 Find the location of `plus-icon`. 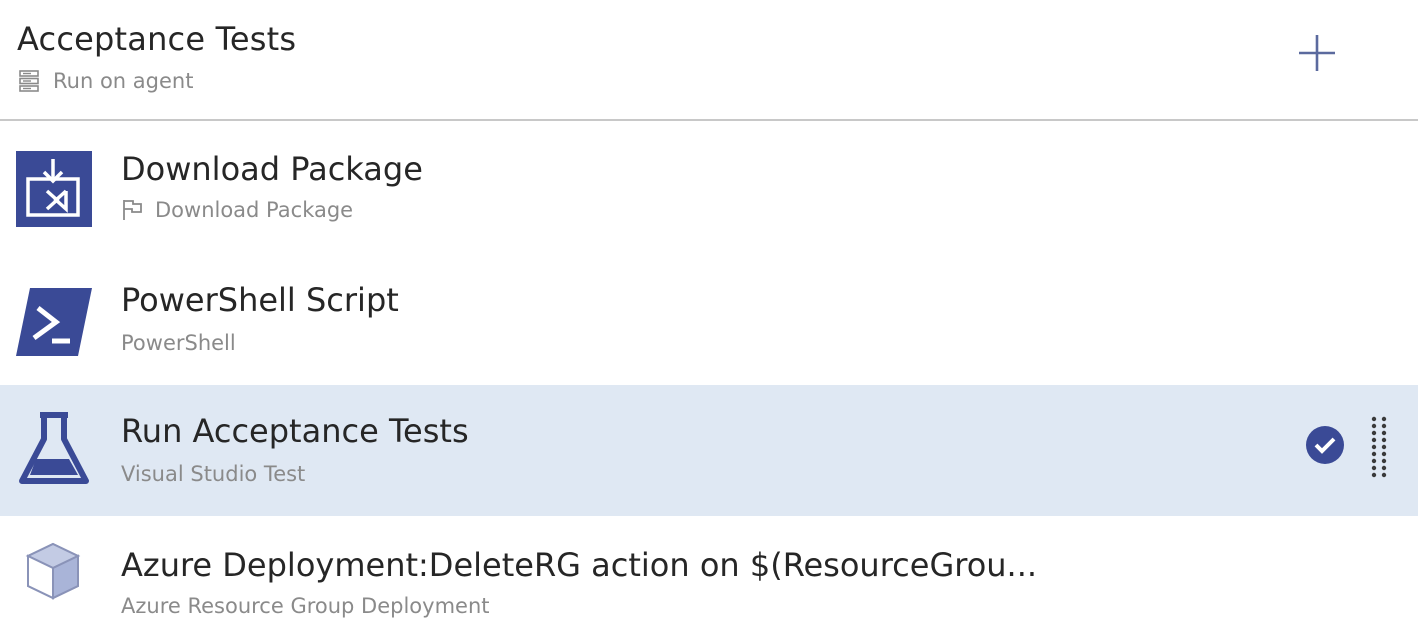

plus-icon is located at coordinates (1317, 53).